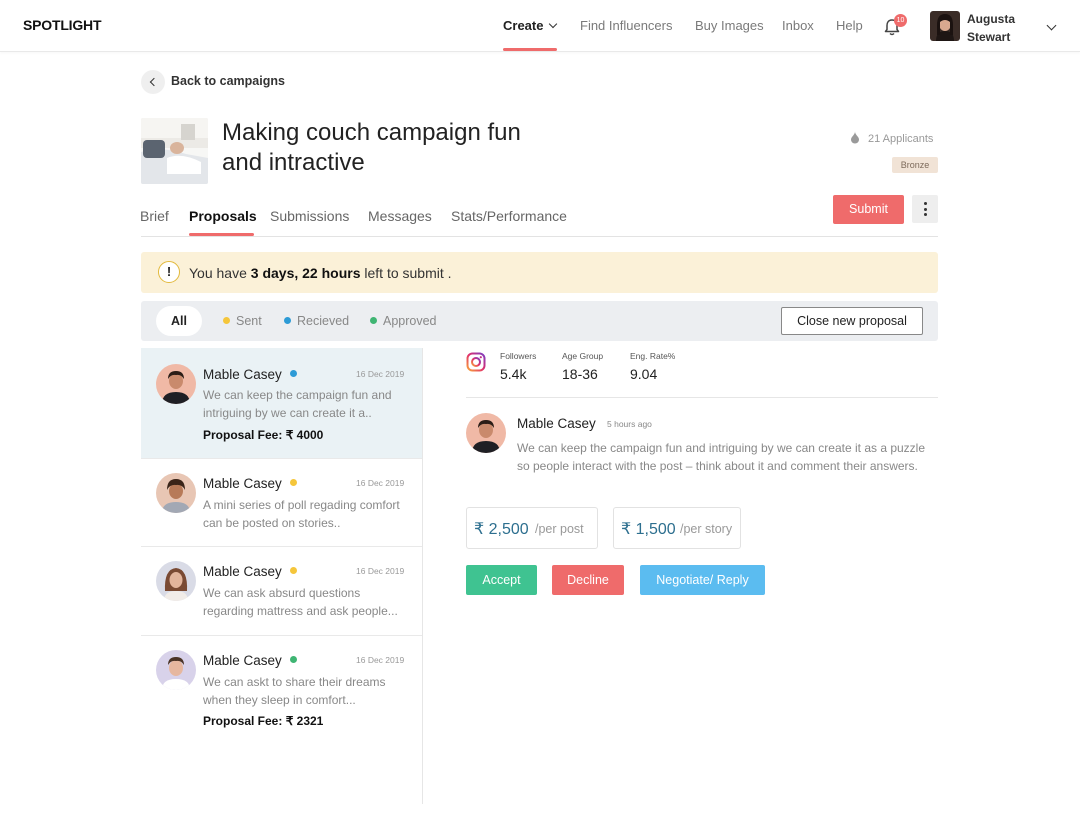  Describe the element at coordinates (513, 374) in the screenshot. I see `followers-value: 5.4k` at that location.